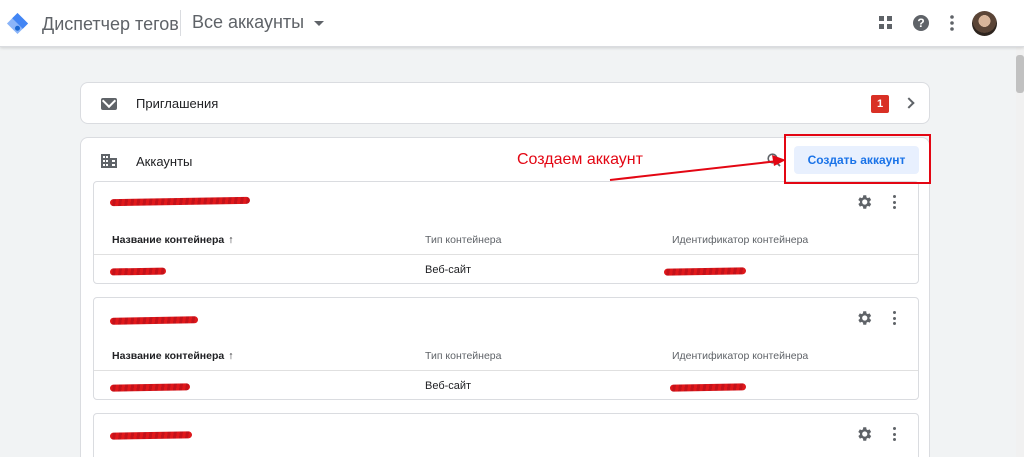 The height and width of the screenshot is (457, 1024). I want to click on top-app-bar: Диспетчер тегов Все аккаунты ?, so click(512, 23).